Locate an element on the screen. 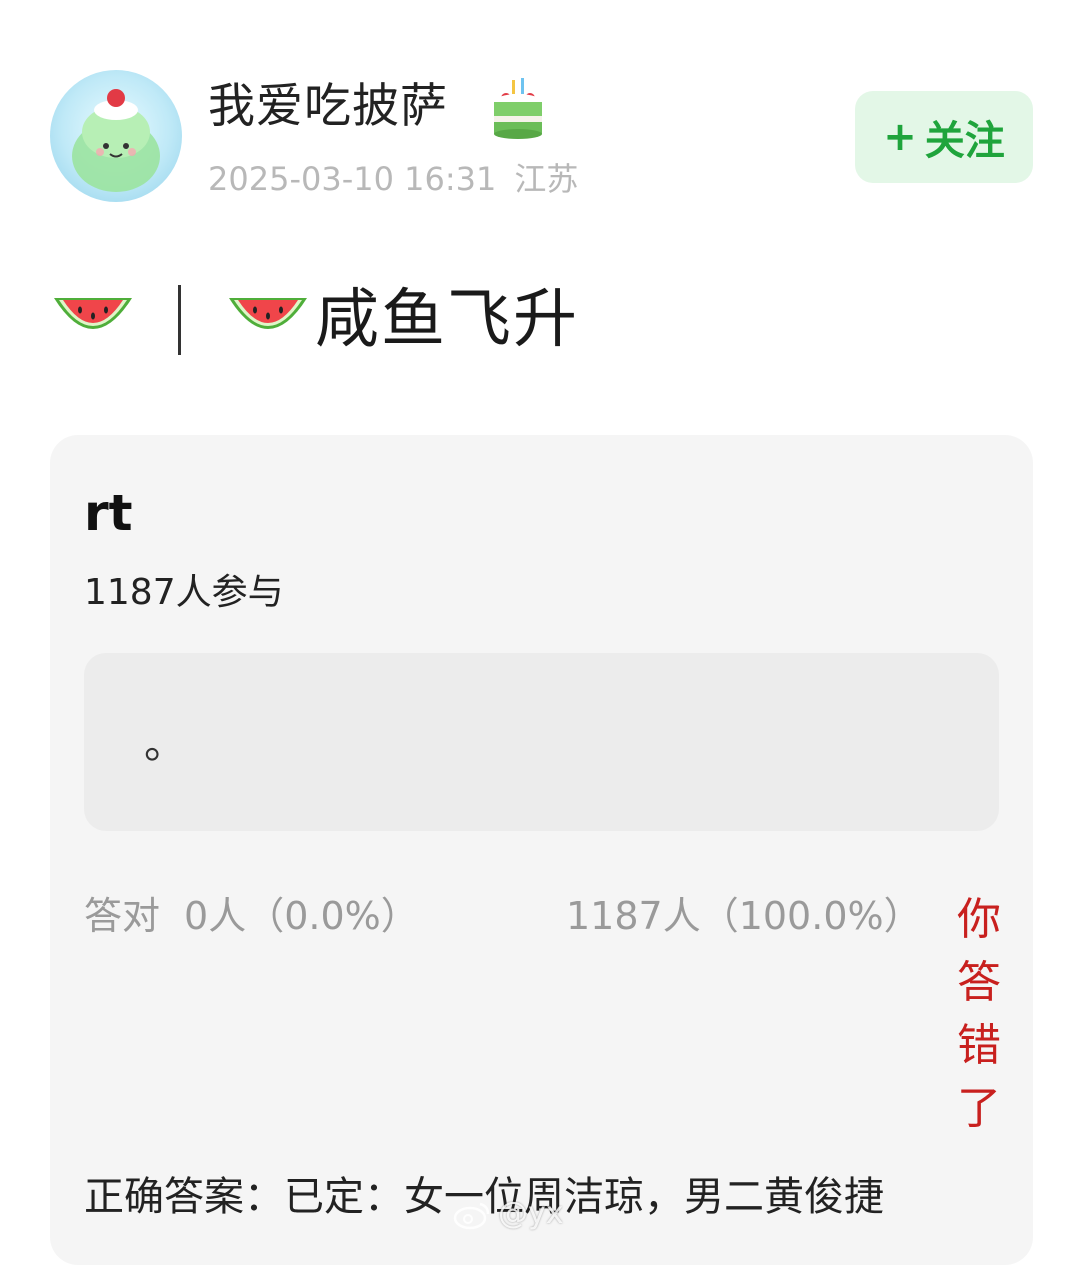 The width and height of the screenshot is (1080, 1265). post-meta: 2025-03-10 16:31 江苏 is located at coordinates (393, 179).